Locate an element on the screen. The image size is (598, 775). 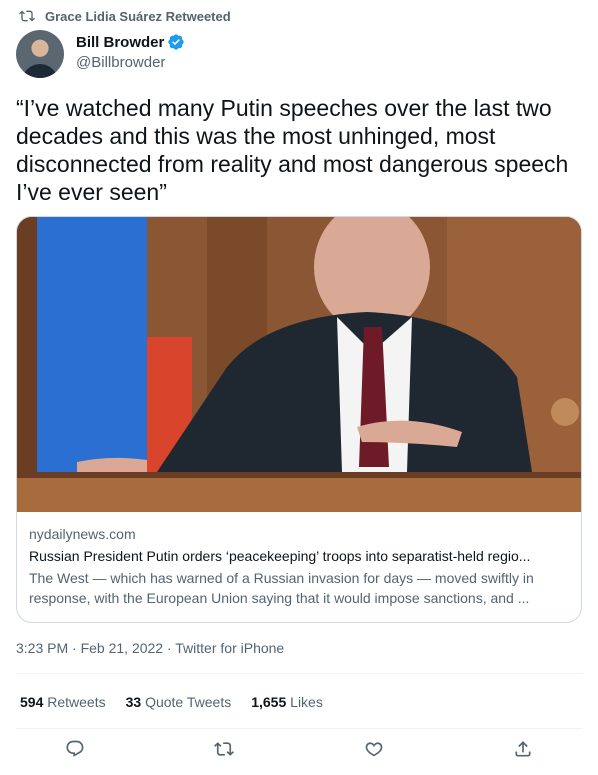
retweet-indicator: Grace Lidia Suárez Retweeted is located at coordinates (125, 16).